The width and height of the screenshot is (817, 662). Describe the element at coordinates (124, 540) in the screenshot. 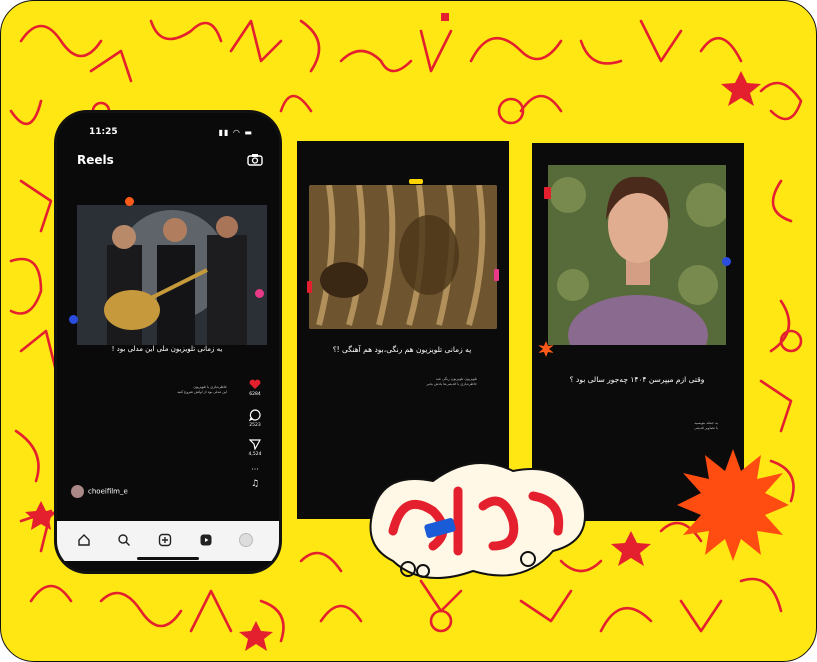

I see `search-icon` at that location.